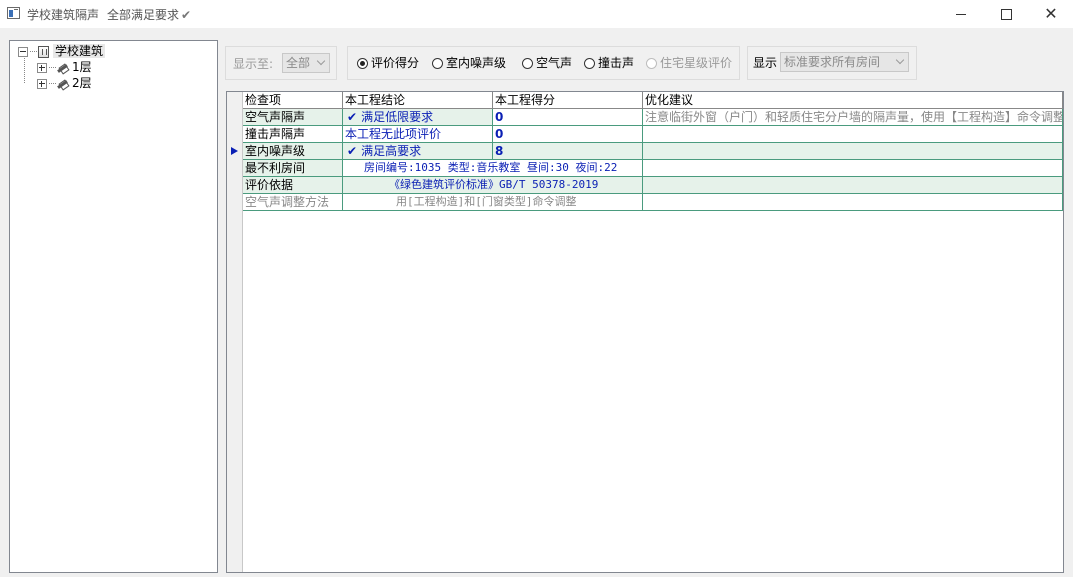 Image resolution: width=1073 pixels, height=577 pixels. I want to click on row-item-cell: 评价依据, so click(293, 185).